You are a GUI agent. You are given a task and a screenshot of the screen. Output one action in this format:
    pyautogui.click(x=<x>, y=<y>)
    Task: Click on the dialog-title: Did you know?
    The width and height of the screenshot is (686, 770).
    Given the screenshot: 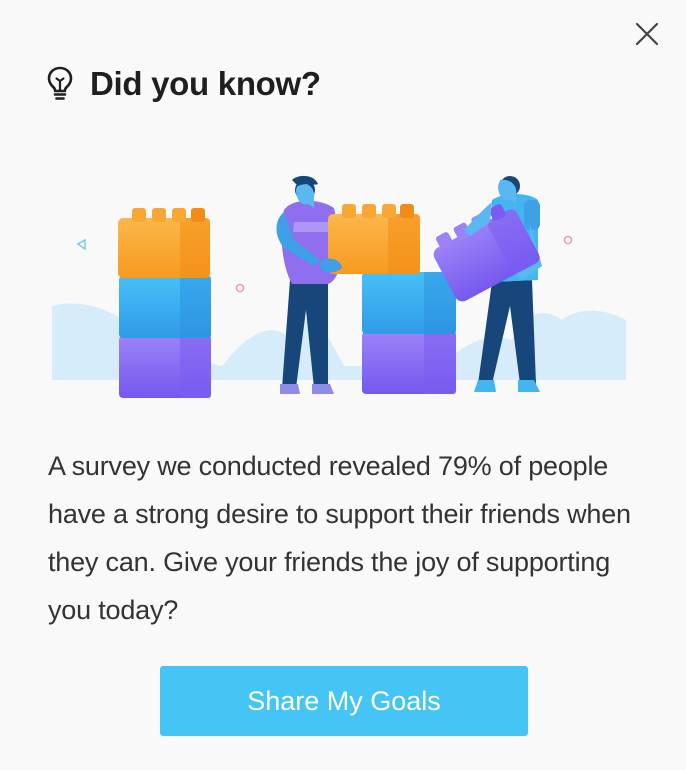 What is the action you would take?
    pyautogui.click(x=205, y=84)
    